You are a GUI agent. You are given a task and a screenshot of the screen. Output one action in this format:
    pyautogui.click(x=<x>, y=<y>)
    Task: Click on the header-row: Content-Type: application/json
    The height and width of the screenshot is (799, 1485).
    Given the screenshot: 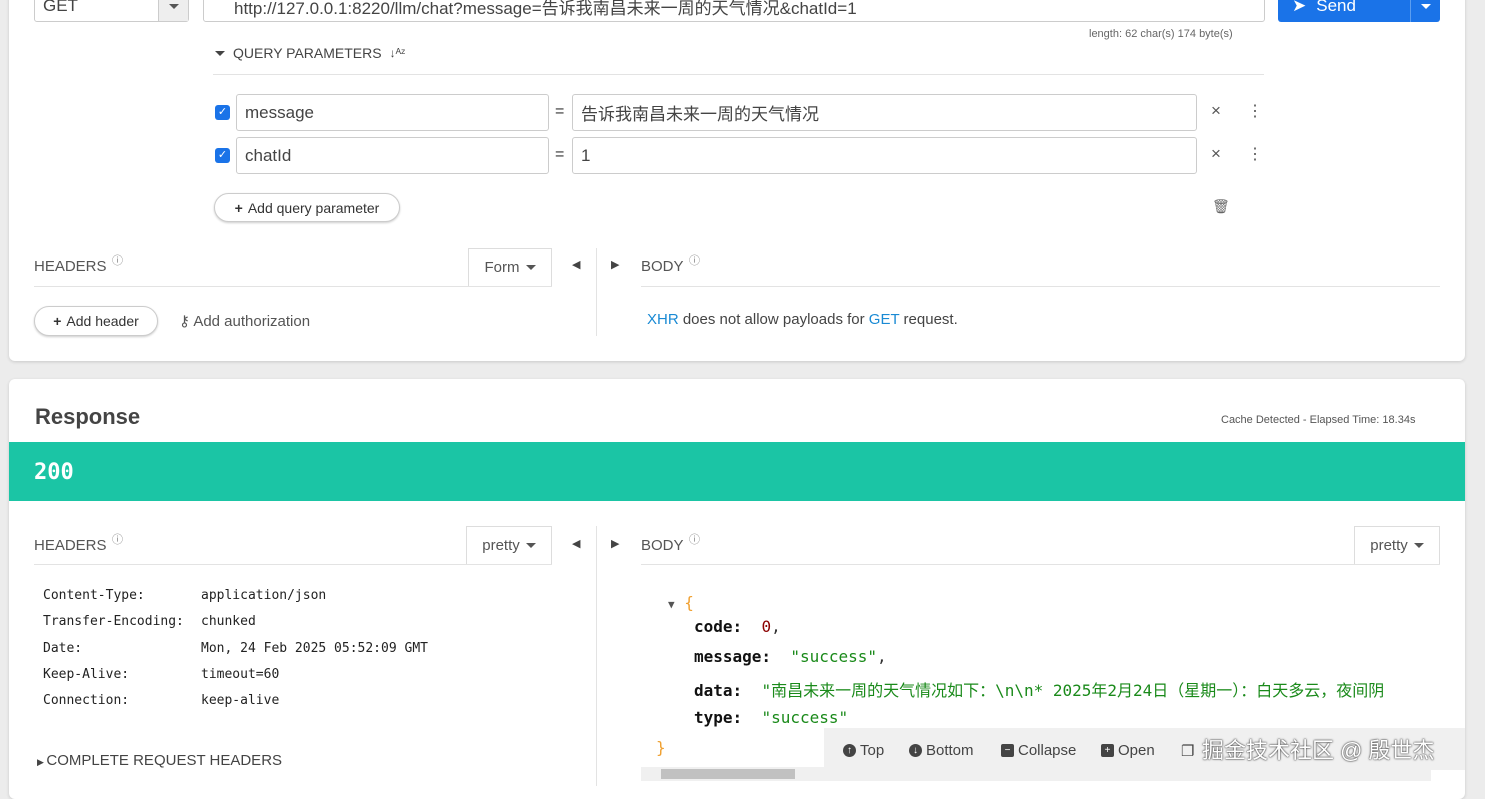 What is the action you would take?
    pyautogui.click(x=185, y=595)
    